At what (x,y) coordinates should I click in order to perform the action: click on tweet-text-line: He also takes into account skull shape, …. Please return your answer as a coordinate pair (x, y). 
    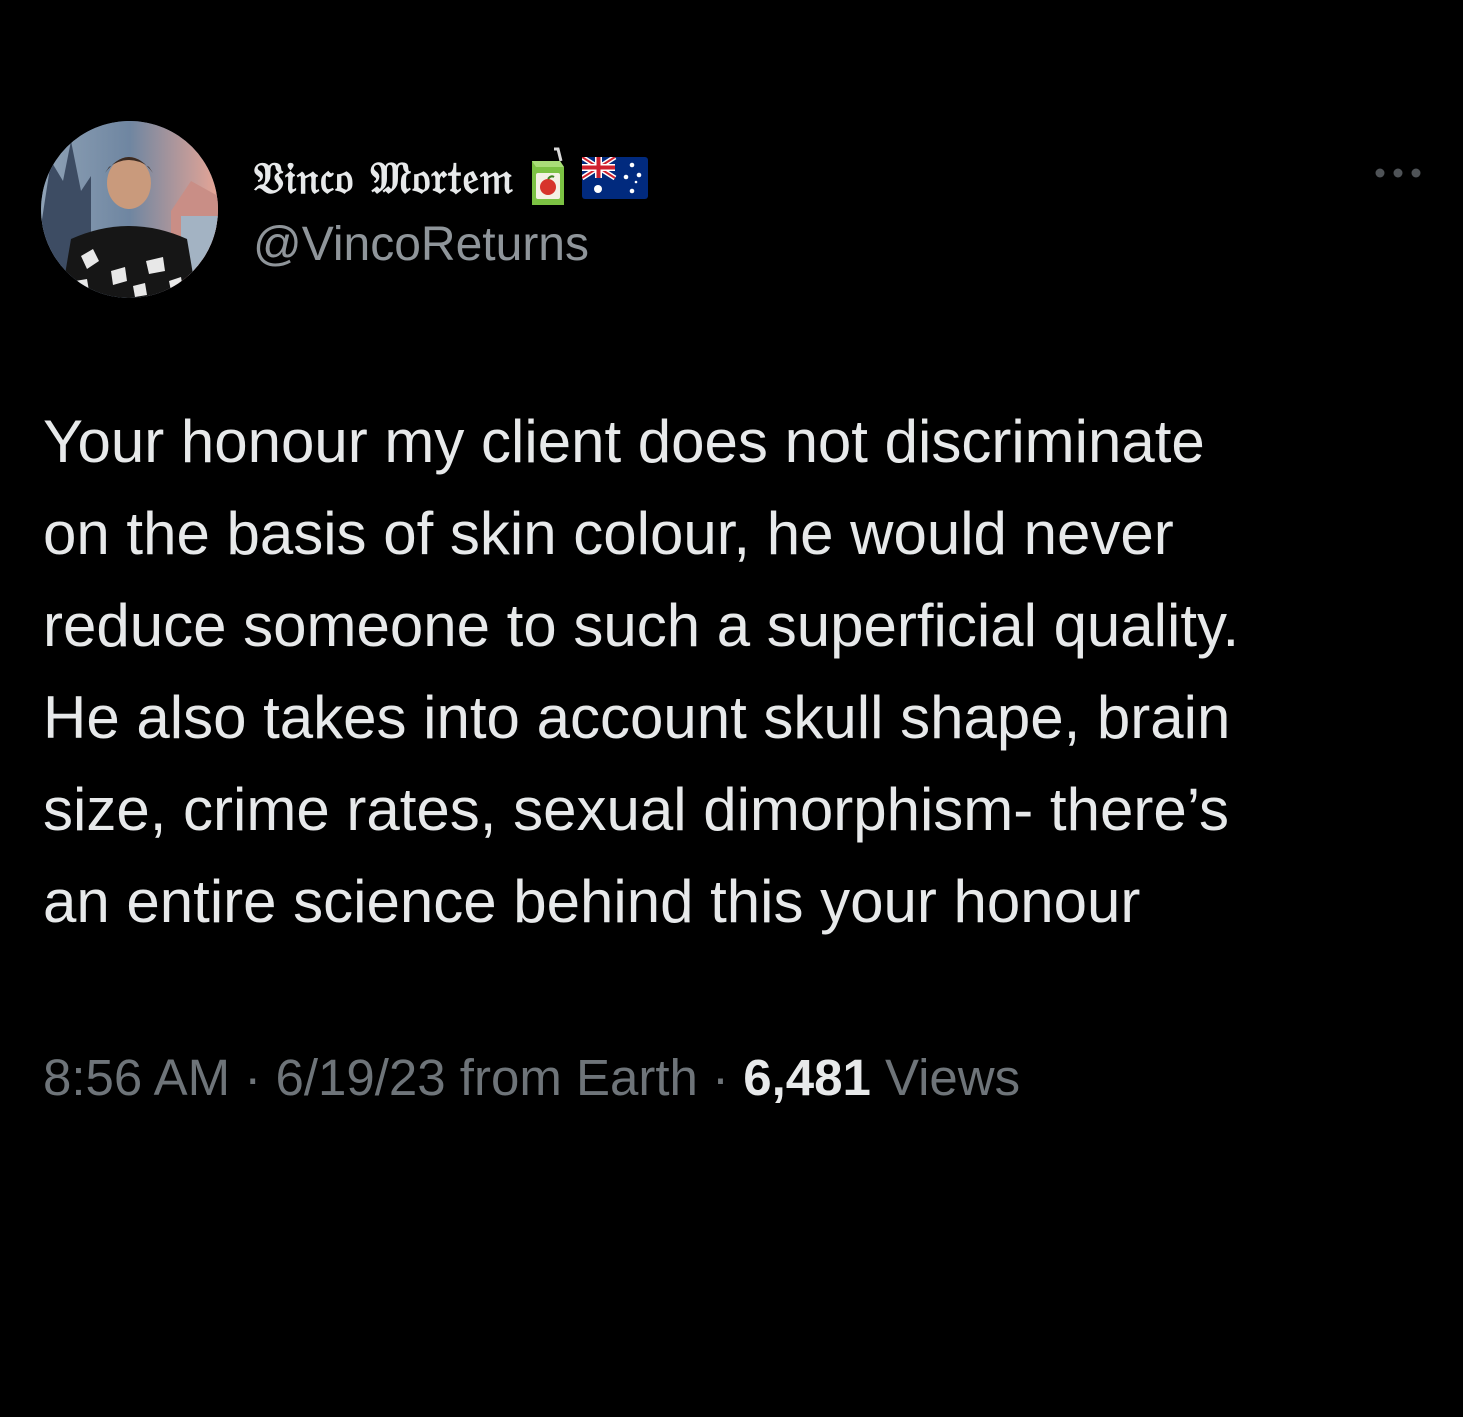
    Looking at the image, I should click on (637, 717).